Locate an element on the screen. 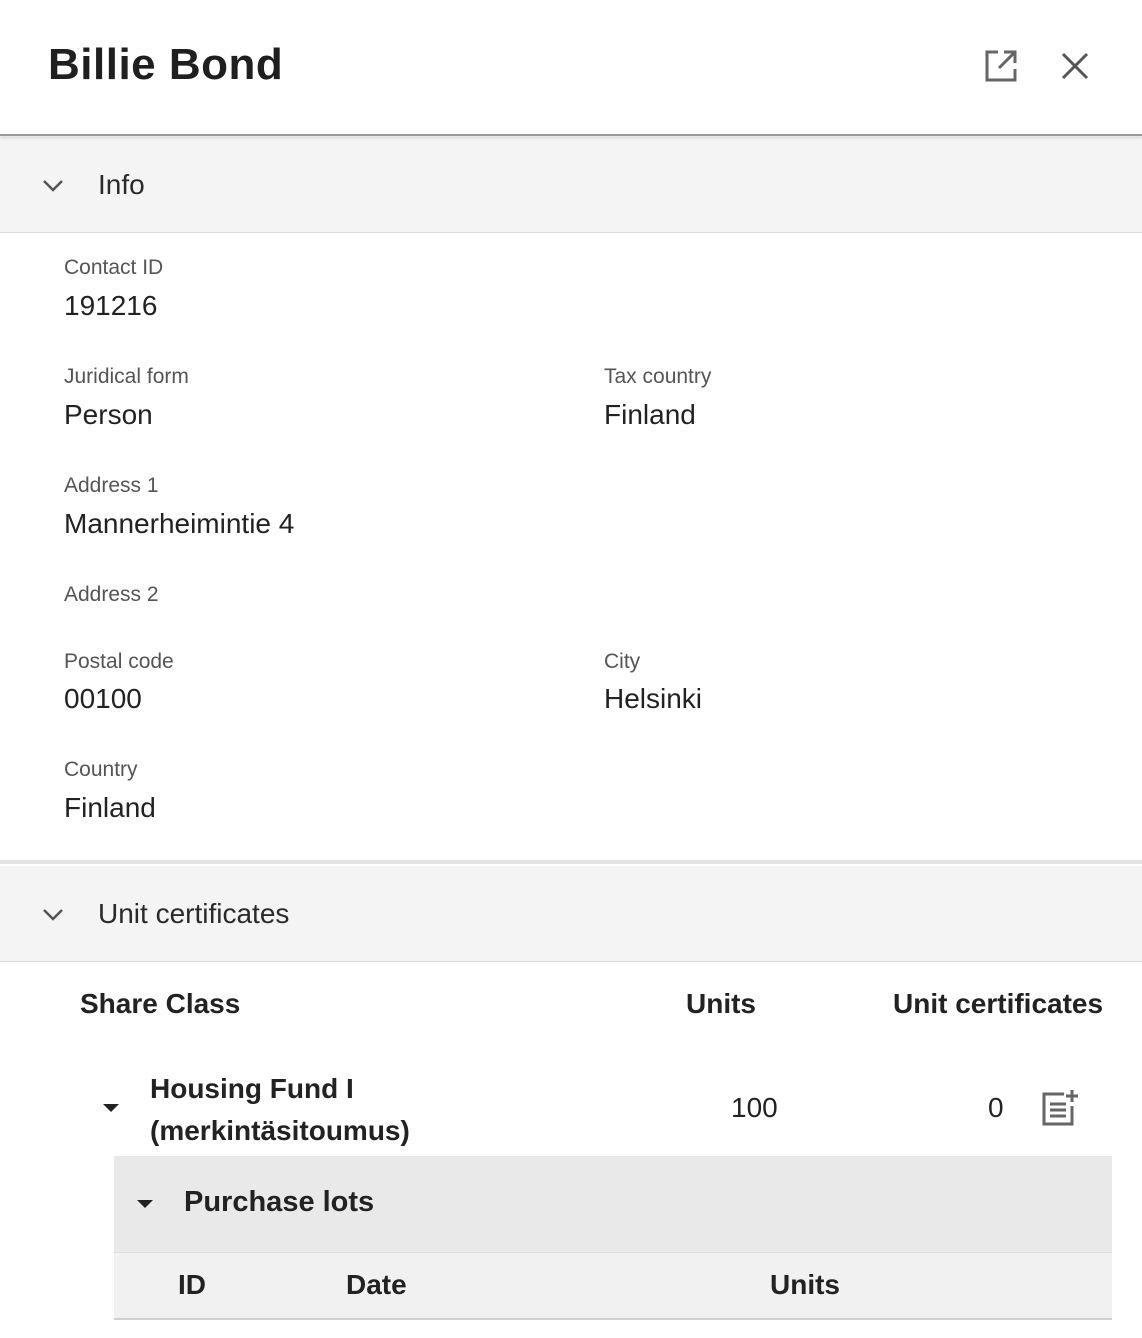 The height and width of the screenshot is (1338, 1142). close-button is located at coordinates (1075, 66).